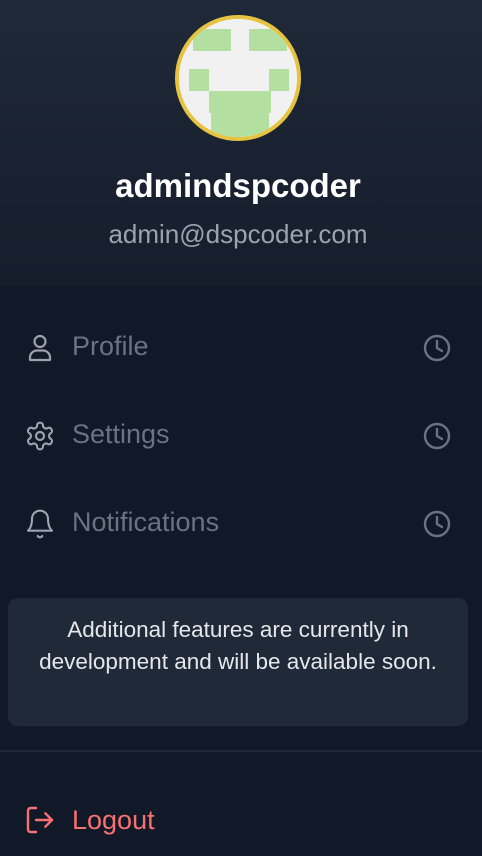  Describe the element at coordinates (146, 522) in the screenshot. I see `menu-item-label: Notifications` at that location.